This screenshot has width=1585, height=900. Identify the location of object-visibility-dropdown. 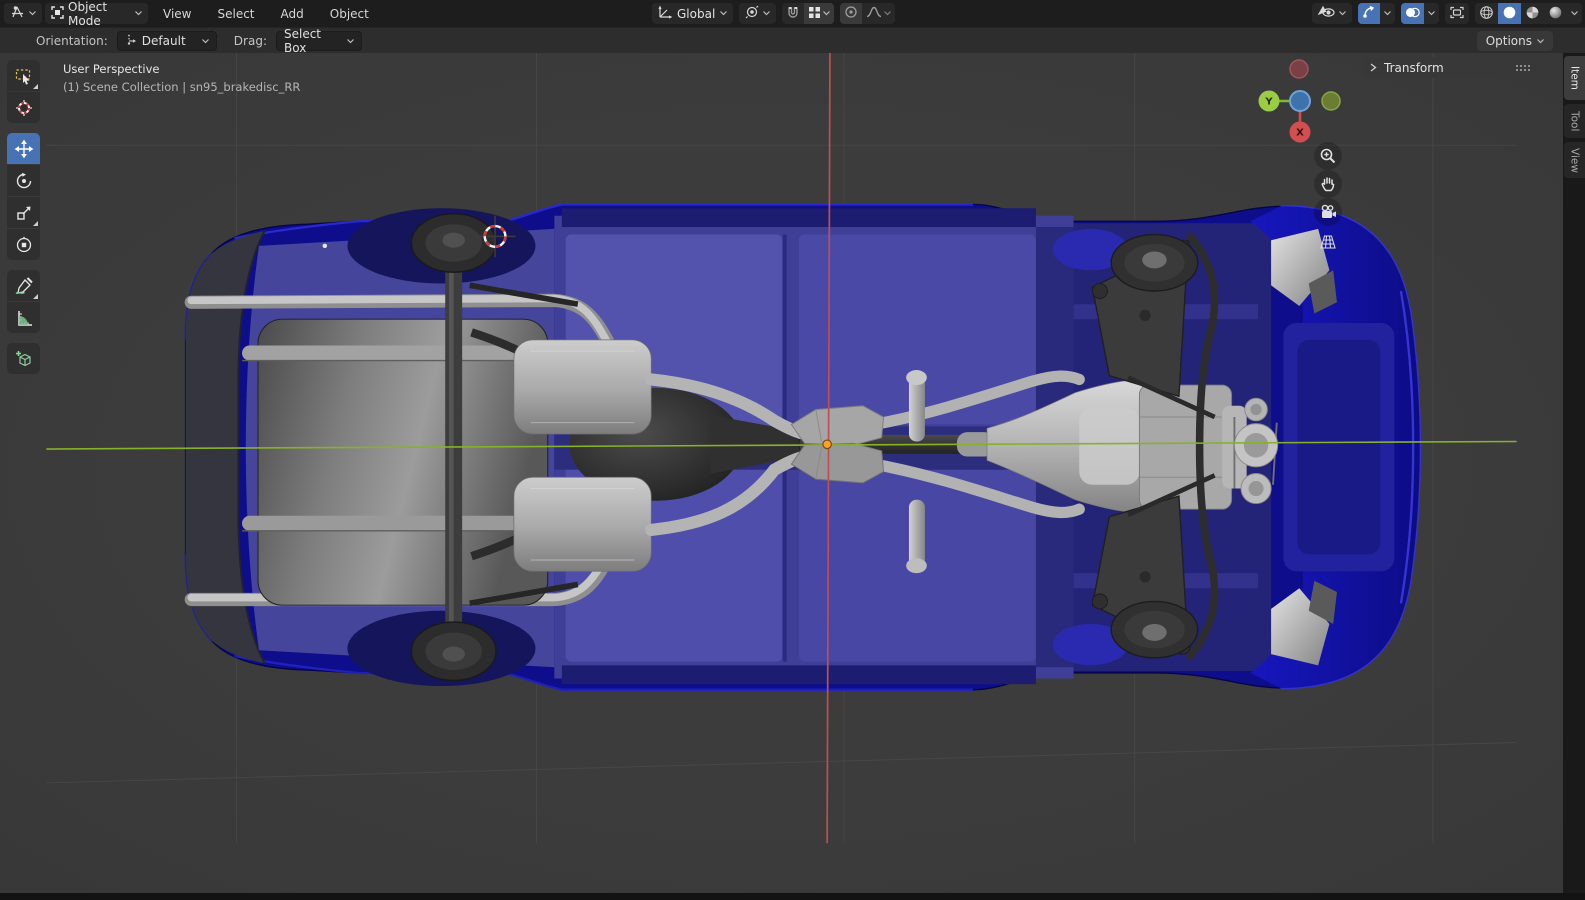
(1332, 13).